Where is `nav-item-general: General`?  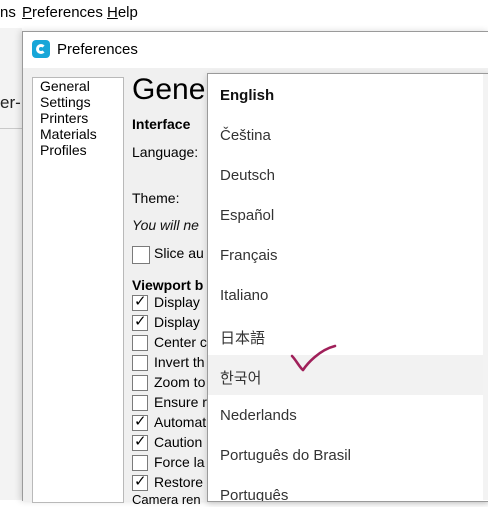
nav-item-general: General is located at coordinates (65, 86).